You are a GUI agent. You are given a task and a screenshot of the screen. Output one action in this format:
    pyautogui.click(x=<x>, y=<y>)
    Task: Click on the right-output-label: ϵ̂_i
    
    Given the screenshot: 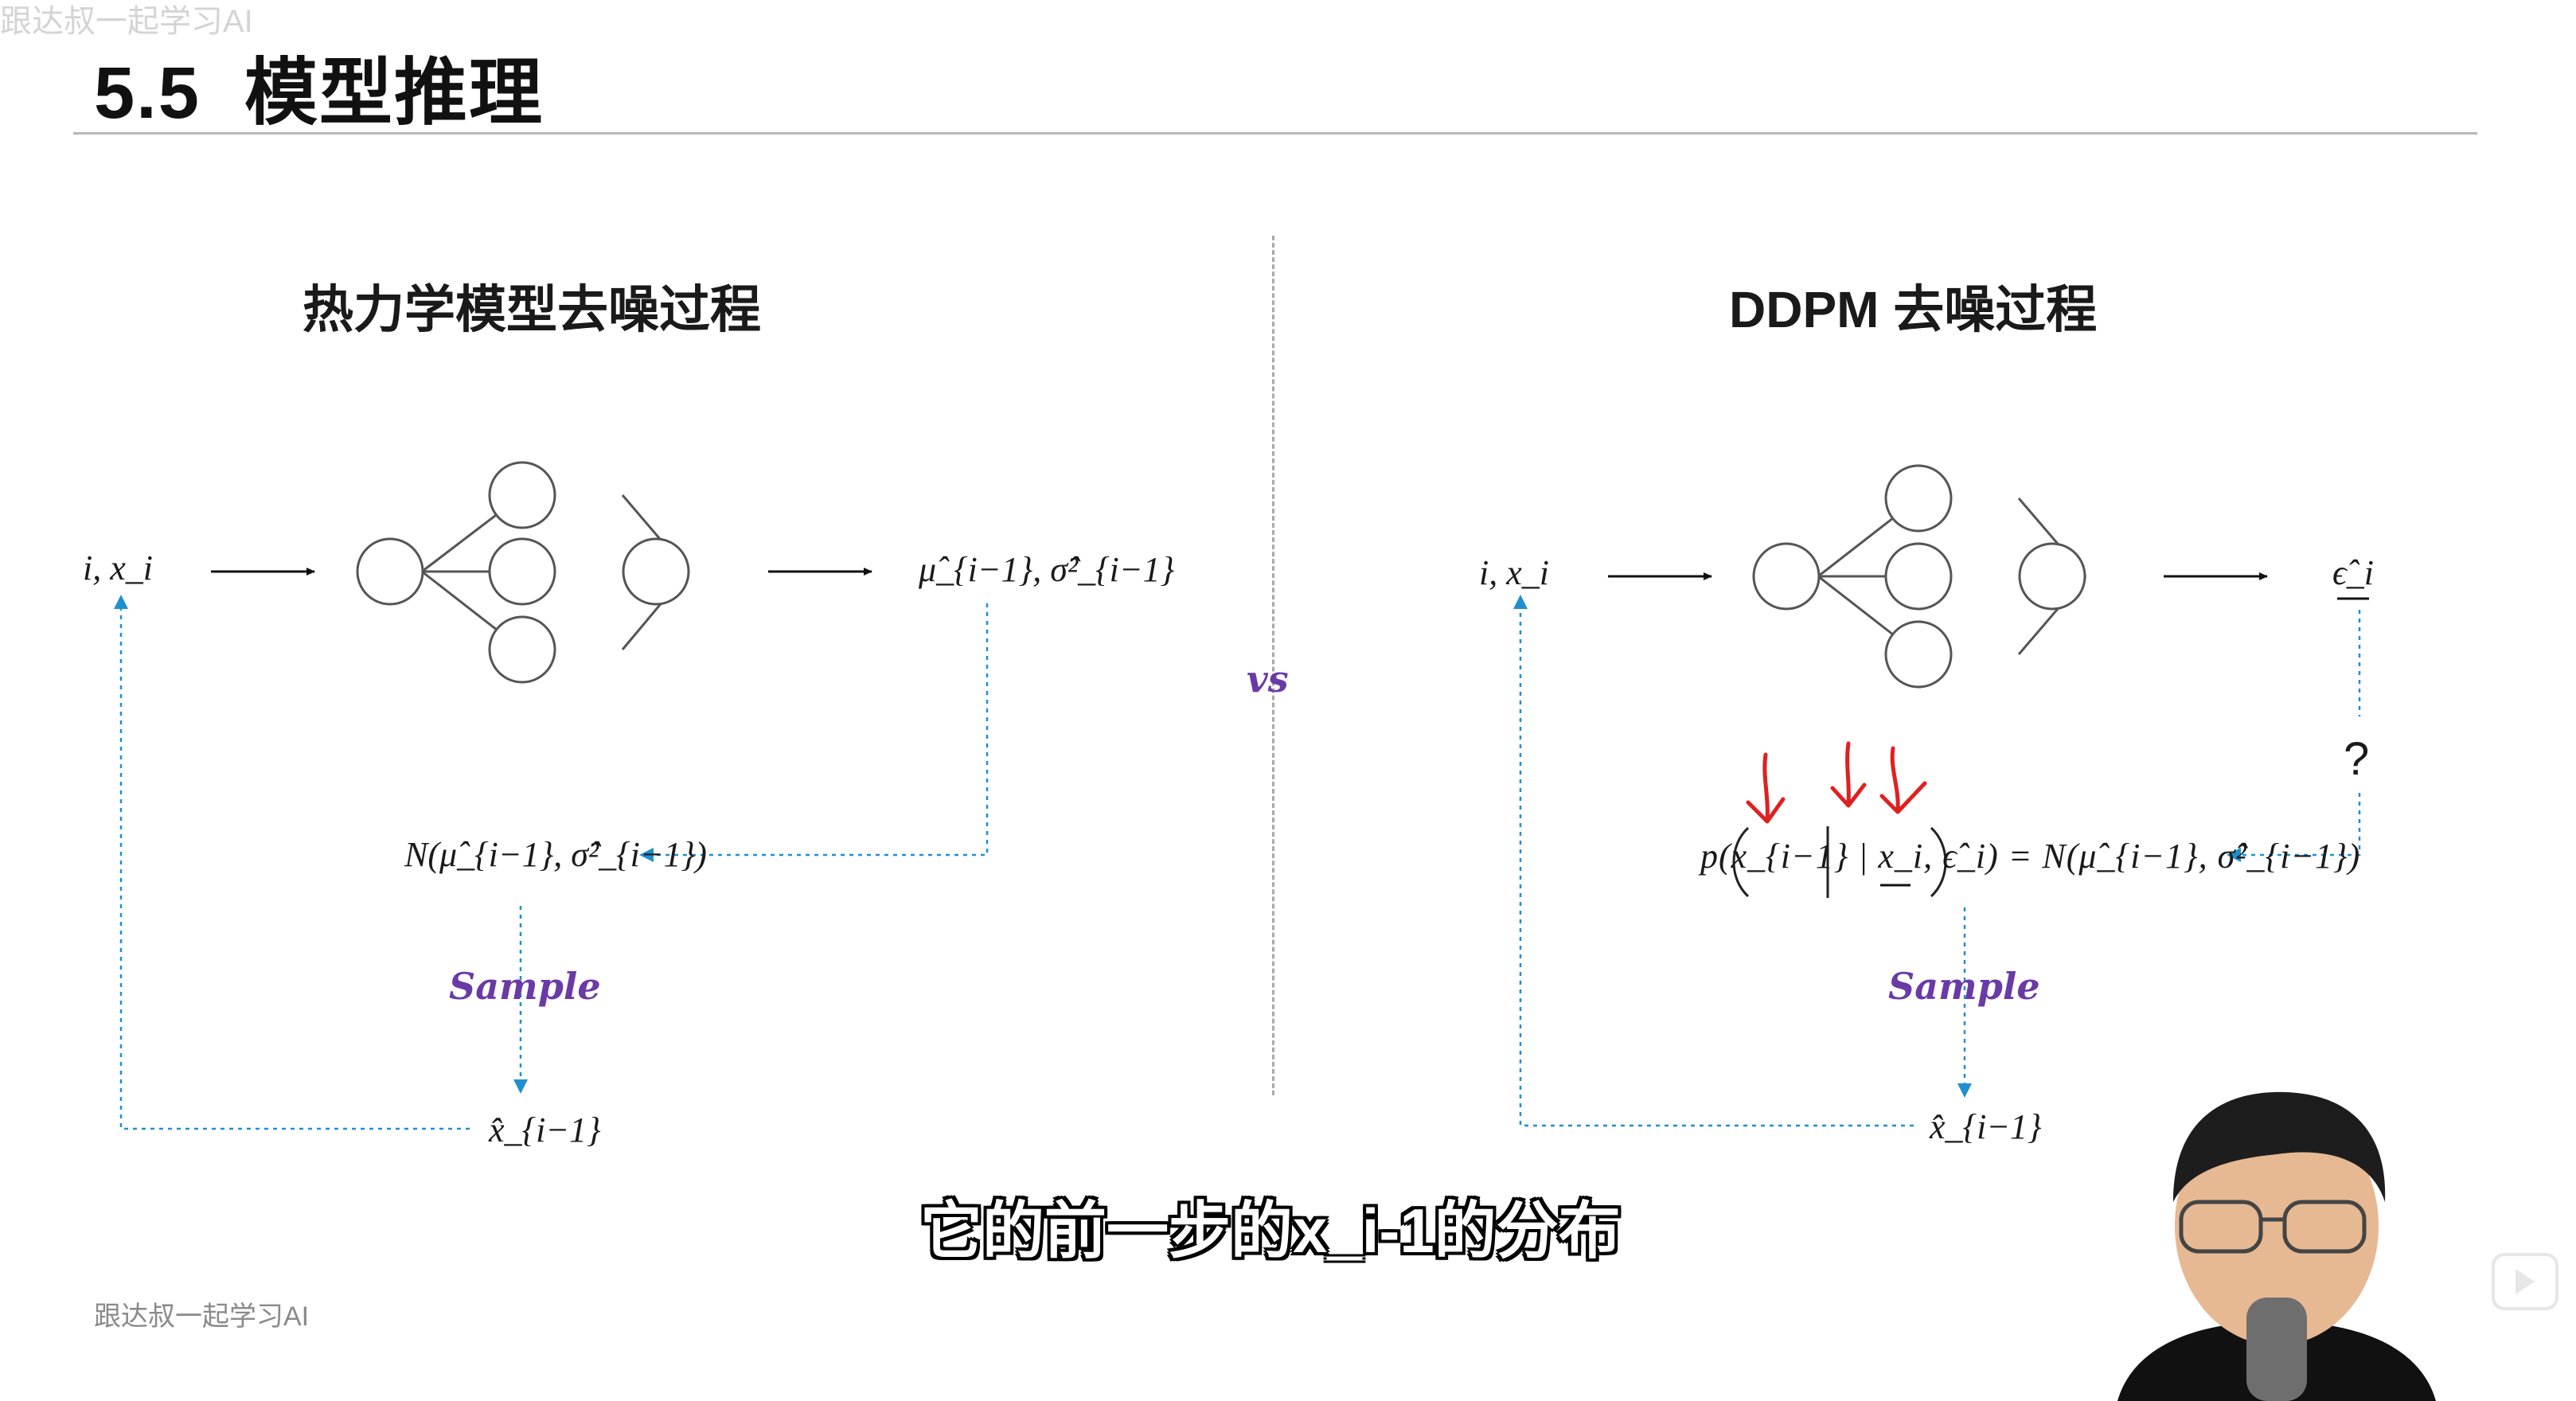 What is the action you would take?
    pyautogui.click(x=2353, y=572)
    